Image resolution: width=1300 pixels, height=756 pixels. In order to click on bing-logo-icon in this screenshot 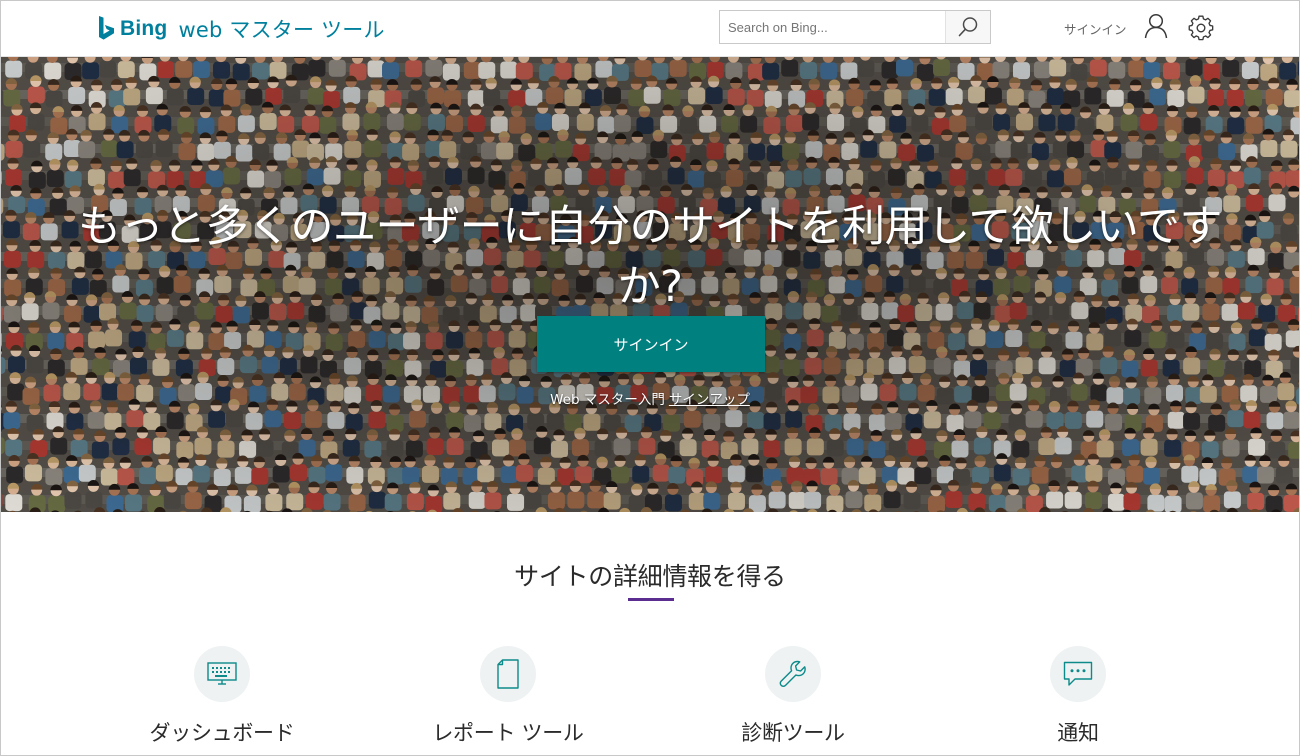, I will do `click(106, 28)`.